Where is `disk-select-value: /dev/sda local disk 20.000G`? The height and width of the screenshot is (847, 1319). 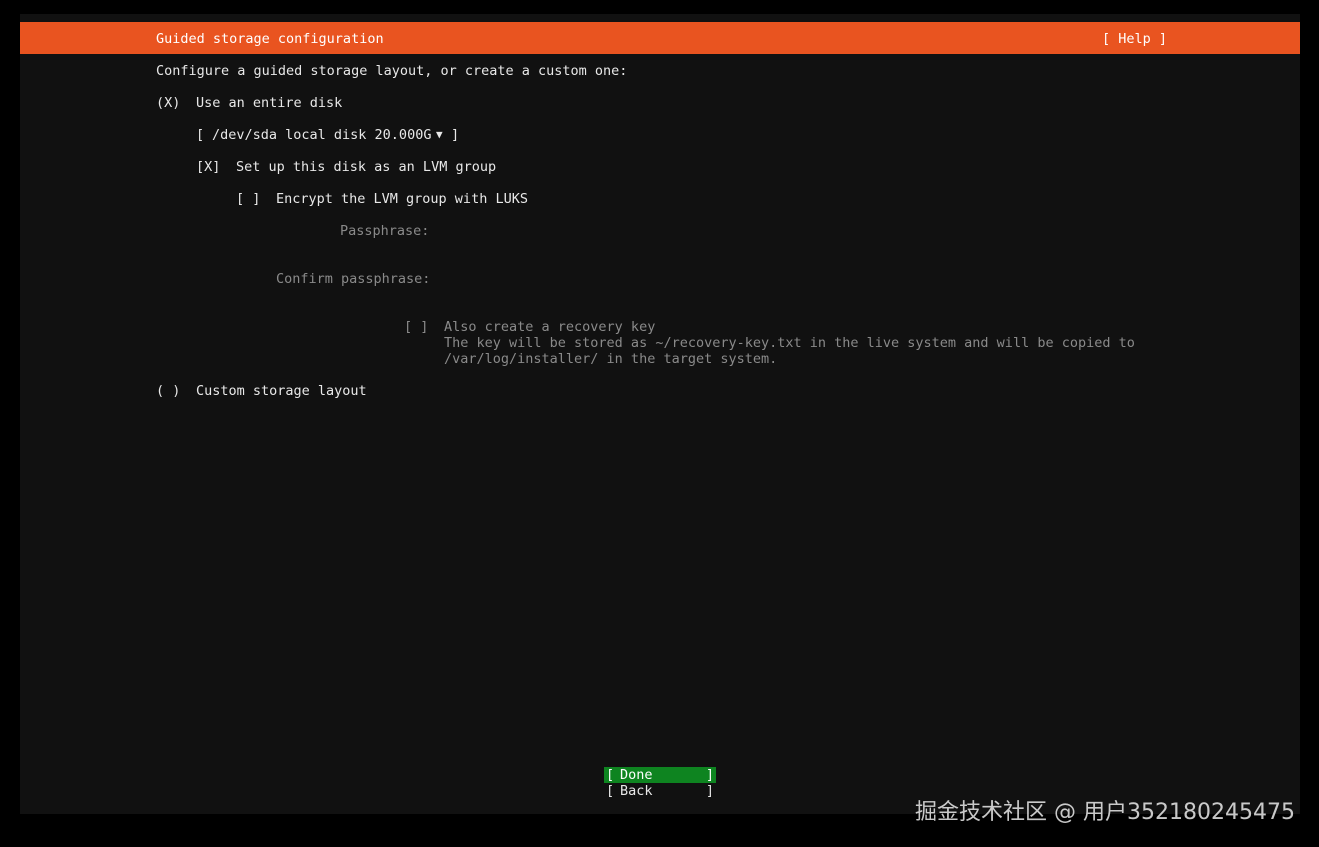 disk-select-value: /dev/sda local disk 20.000G is located at coordinates (321, 135).